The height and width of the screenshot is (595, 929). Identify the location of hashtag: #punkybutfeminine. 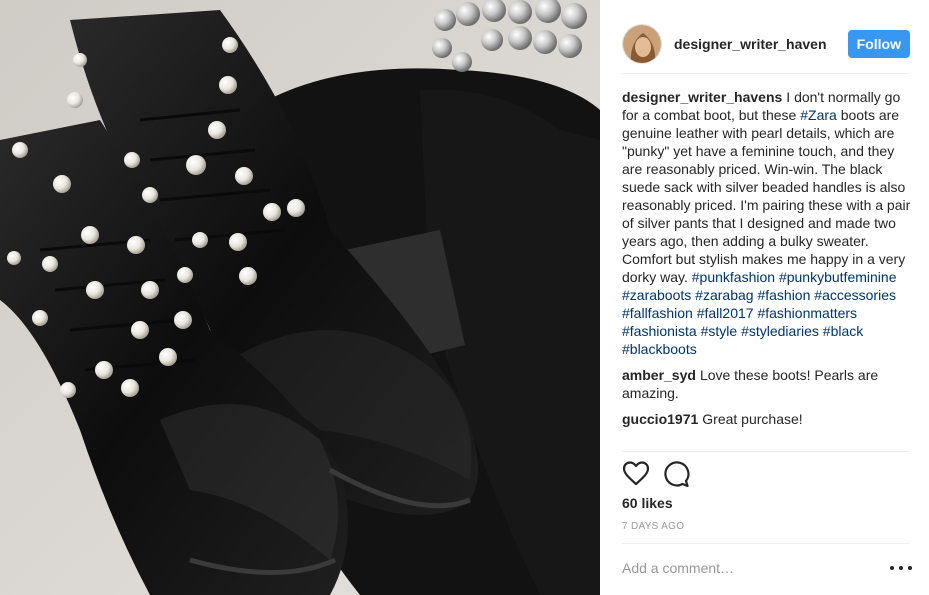
(838, 277).